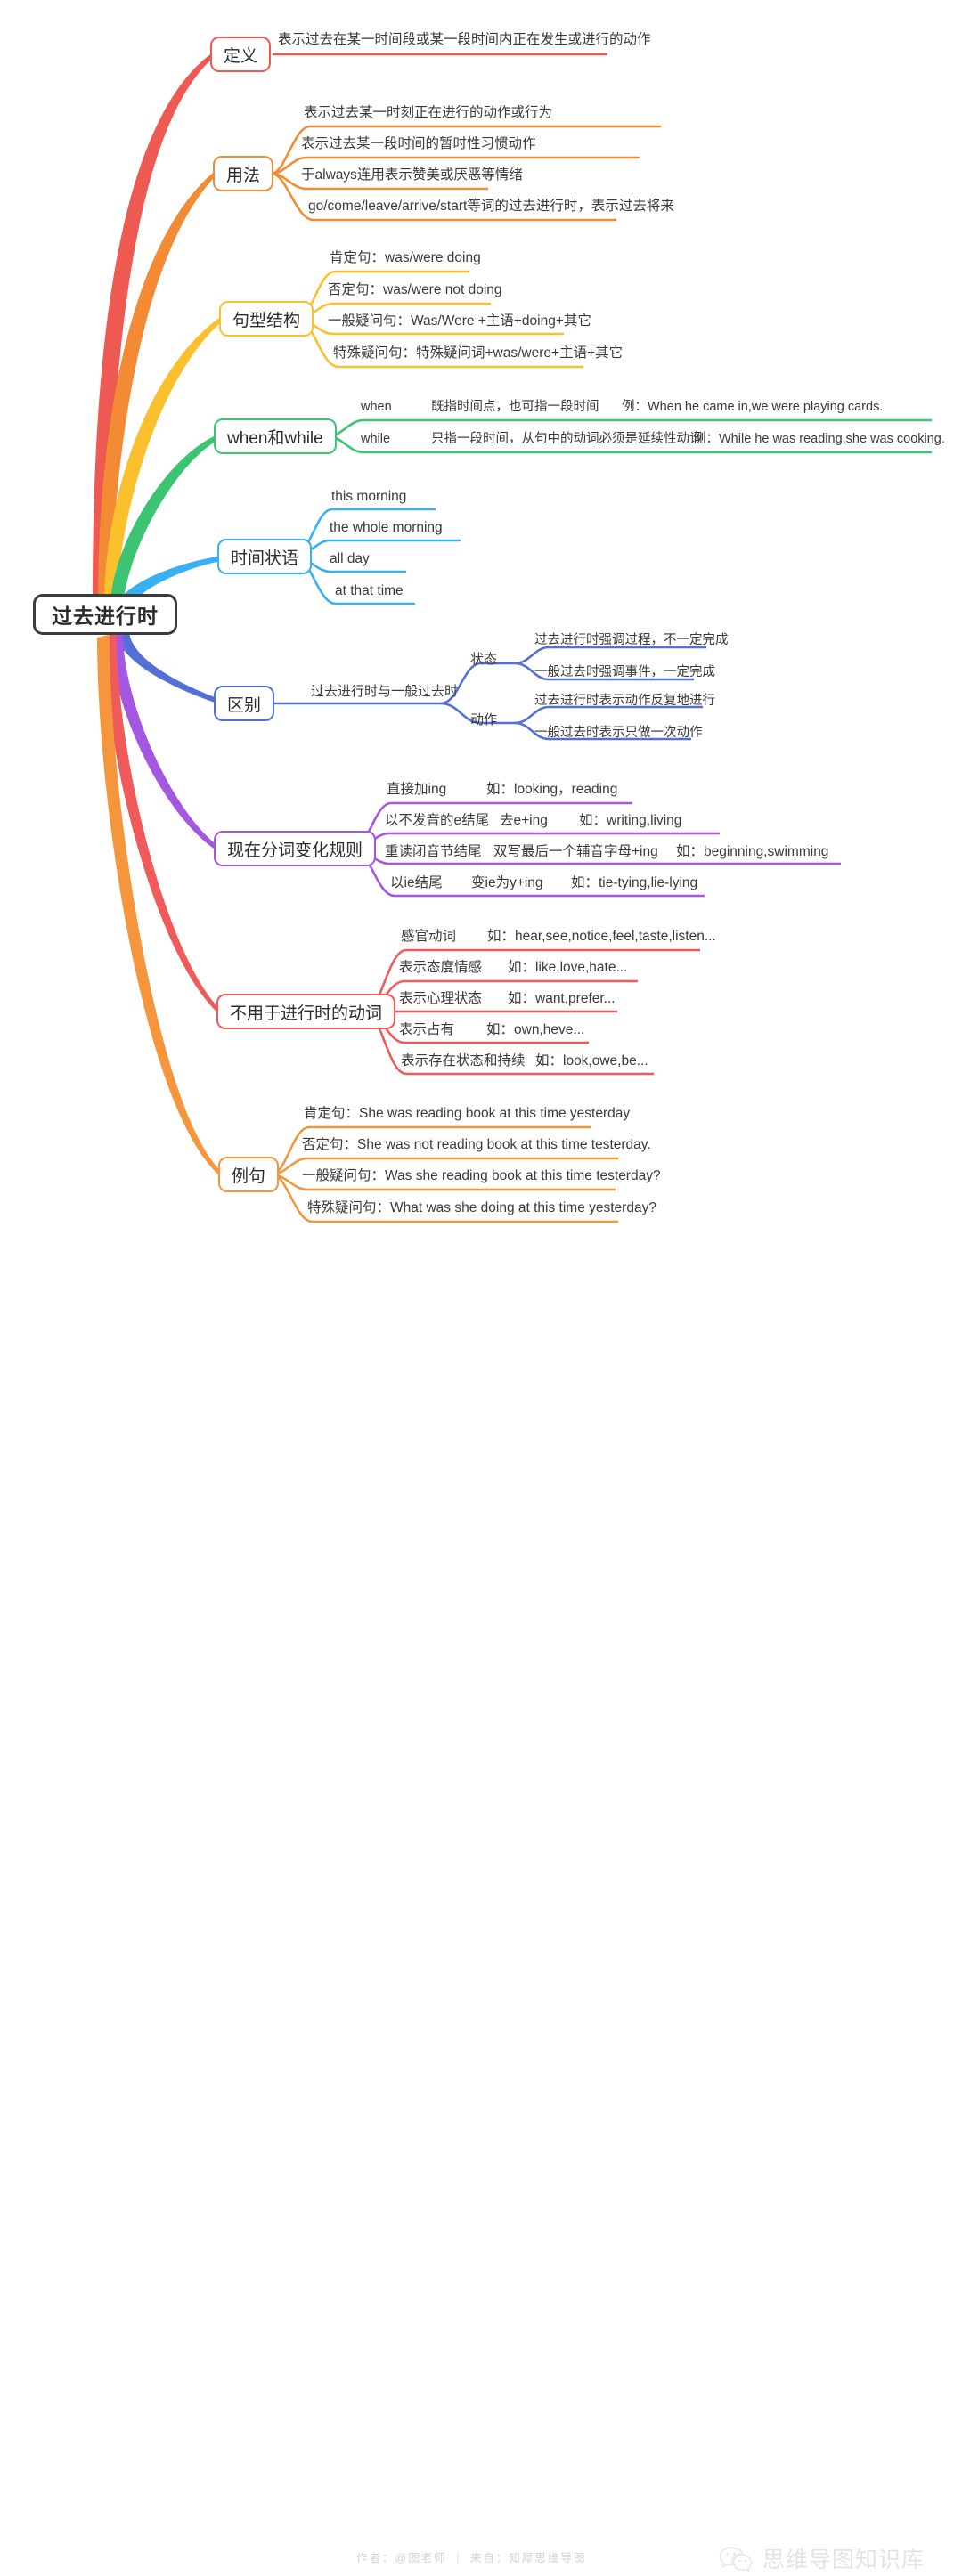  I want to click on qubie-group-2-label: 动作, so click(484, 719).